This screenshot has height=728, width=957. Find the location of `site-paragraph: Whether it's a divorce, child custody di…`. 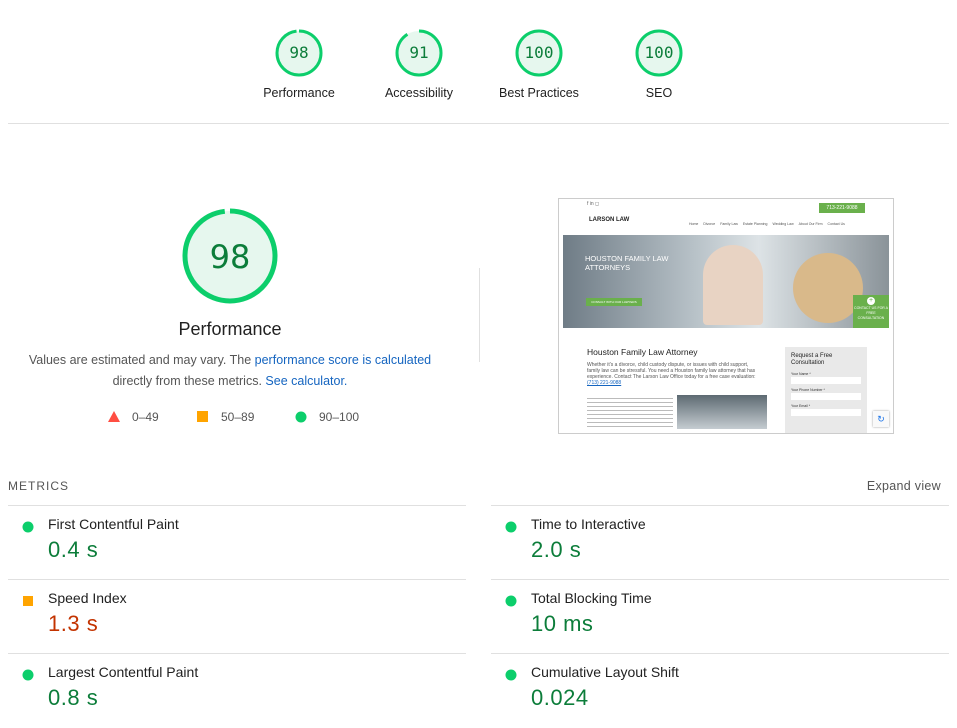

site-paragraph: Whether it's a divorce, child custody di… is located at coordinates (672, 374).